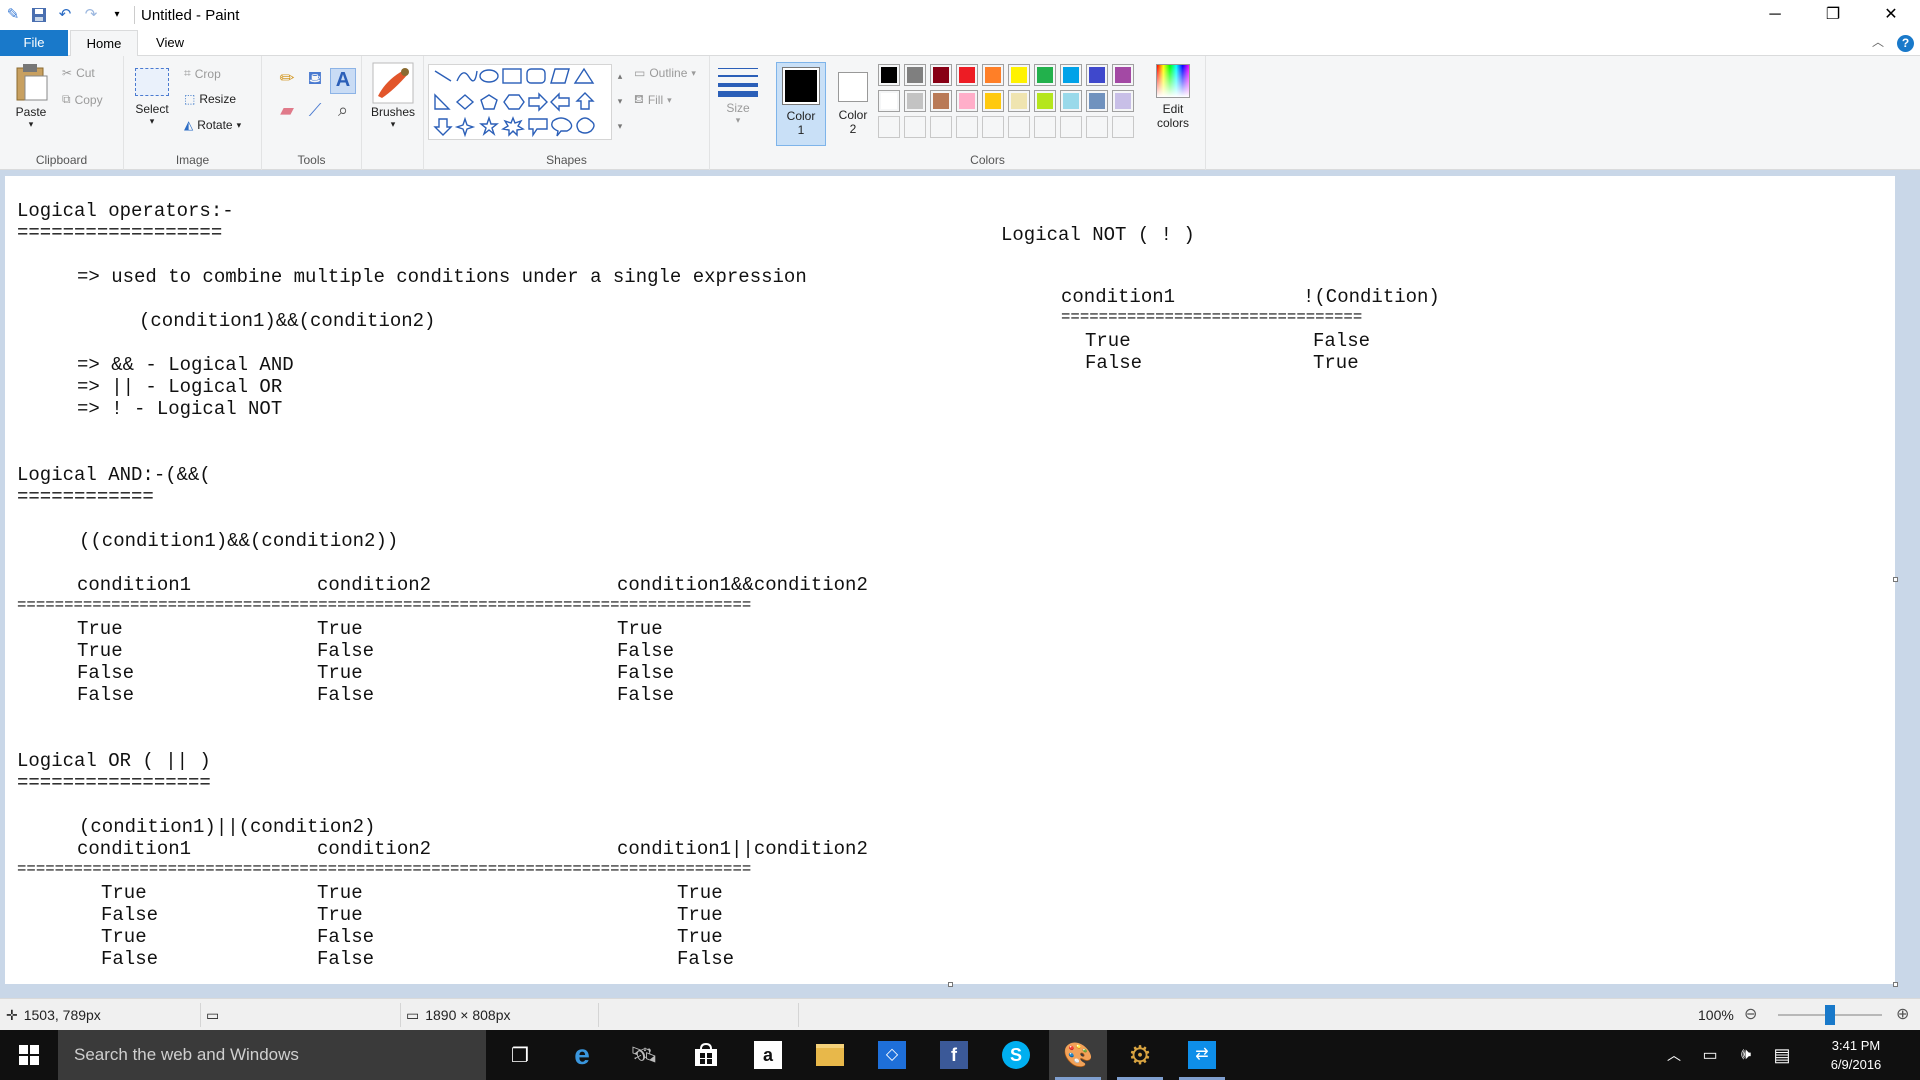  Describe the element at coordinates (768, 1055) in the screenshot. I see `amazon-button: a` at that location.